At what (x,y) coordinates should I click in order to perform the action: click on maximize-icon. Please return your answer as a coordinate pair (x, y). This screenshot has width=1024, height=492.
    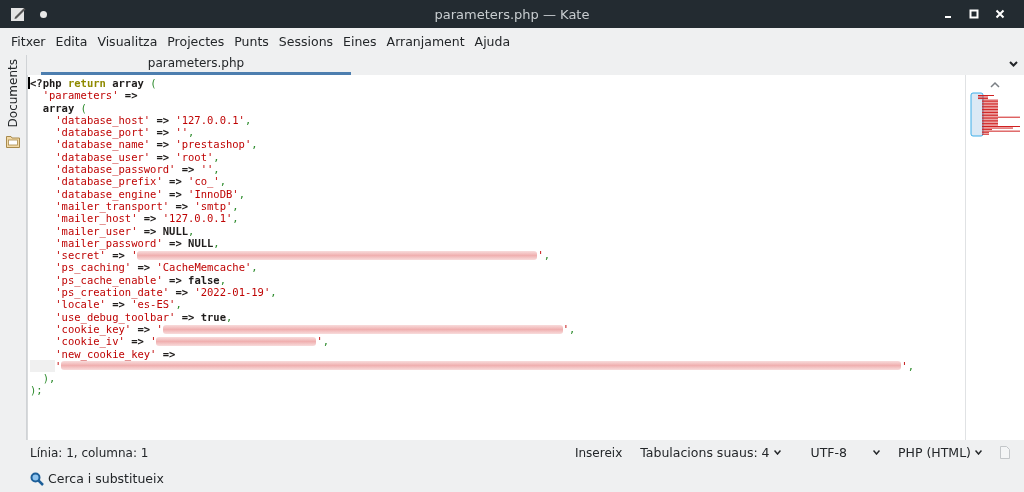
    Looking at the image, I should click on (974, 14).